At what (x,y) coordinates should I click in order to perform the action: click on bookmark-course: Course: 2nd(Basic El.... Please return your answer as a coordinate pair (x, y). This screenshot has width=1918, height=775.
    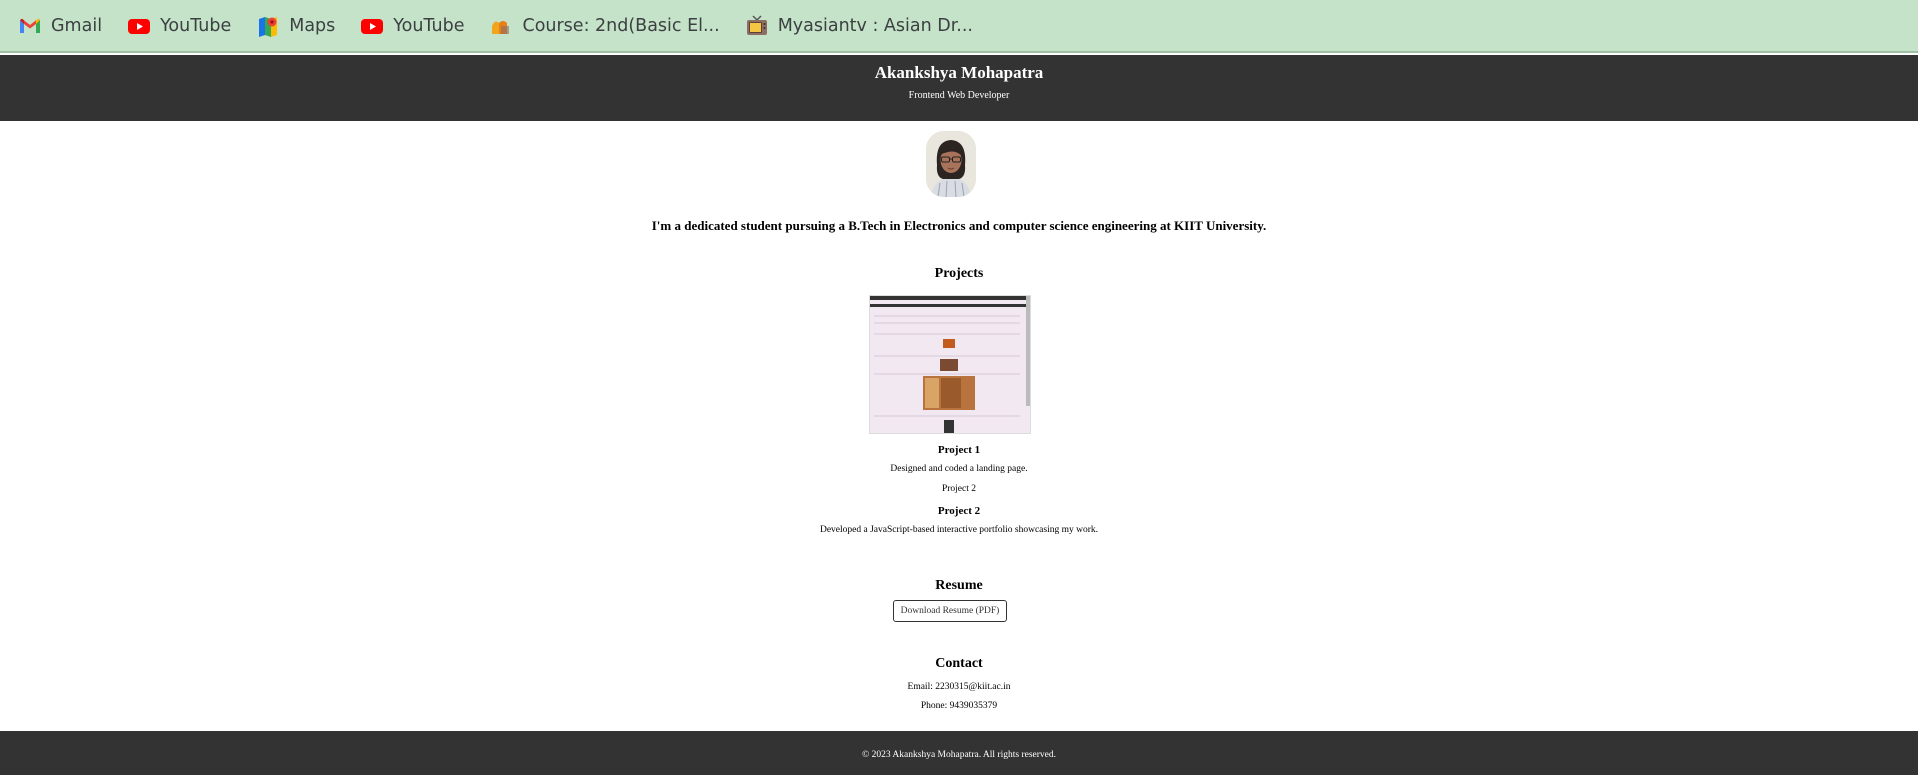
    Looking at the image, I should click on (608, 26).